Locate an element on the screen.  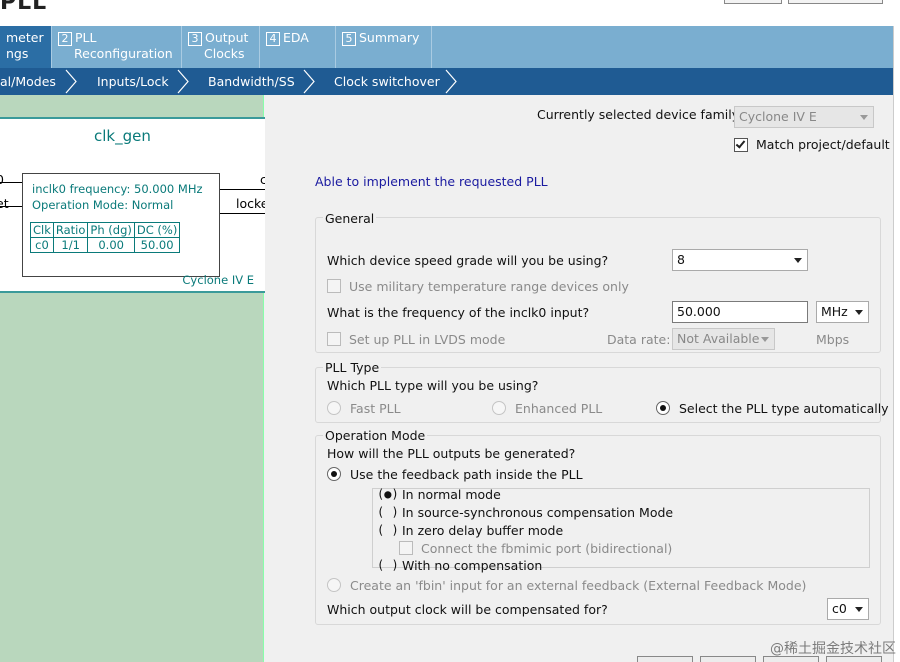
table-cell: 0.00 is located at coordinates (111, 245).